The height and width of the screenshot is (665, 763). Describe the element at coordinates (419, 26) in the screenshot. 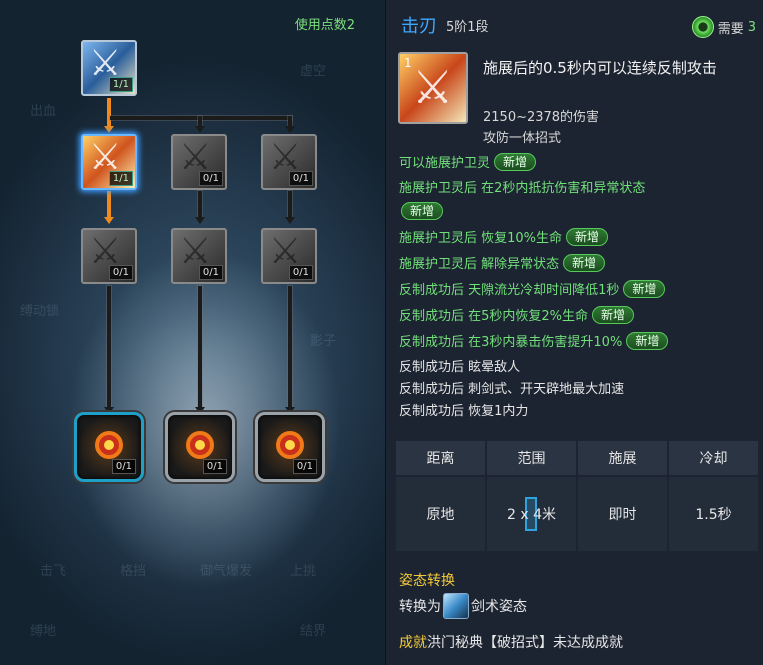

I see `skill-name: 击刃` at that location.